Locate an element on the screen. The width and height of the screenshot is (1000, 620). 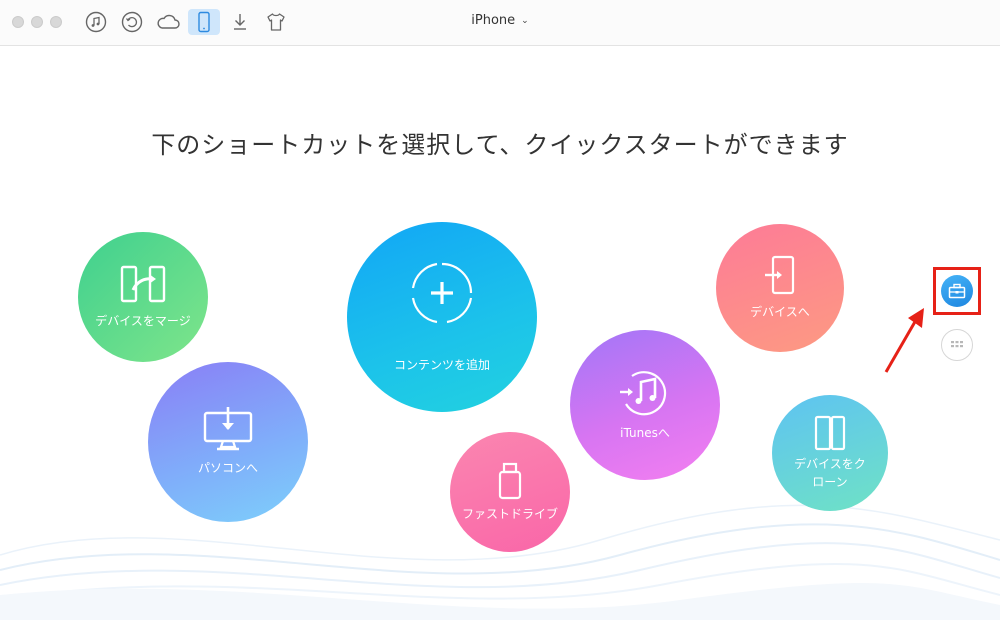
download-icon is located at coordinates (240, 22).